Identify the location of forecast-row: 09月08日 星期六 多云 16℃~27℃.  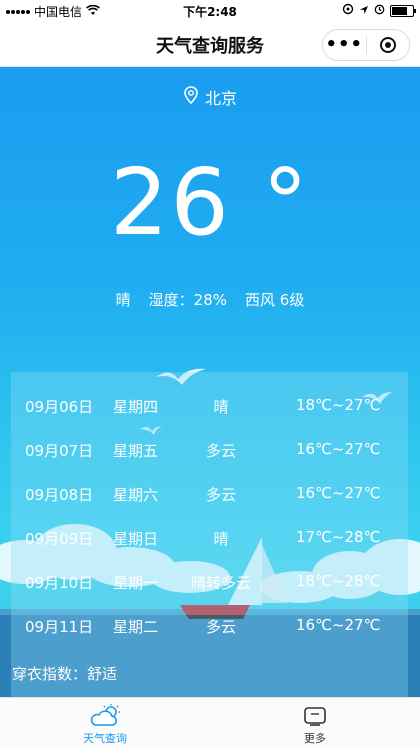
(209, 496).